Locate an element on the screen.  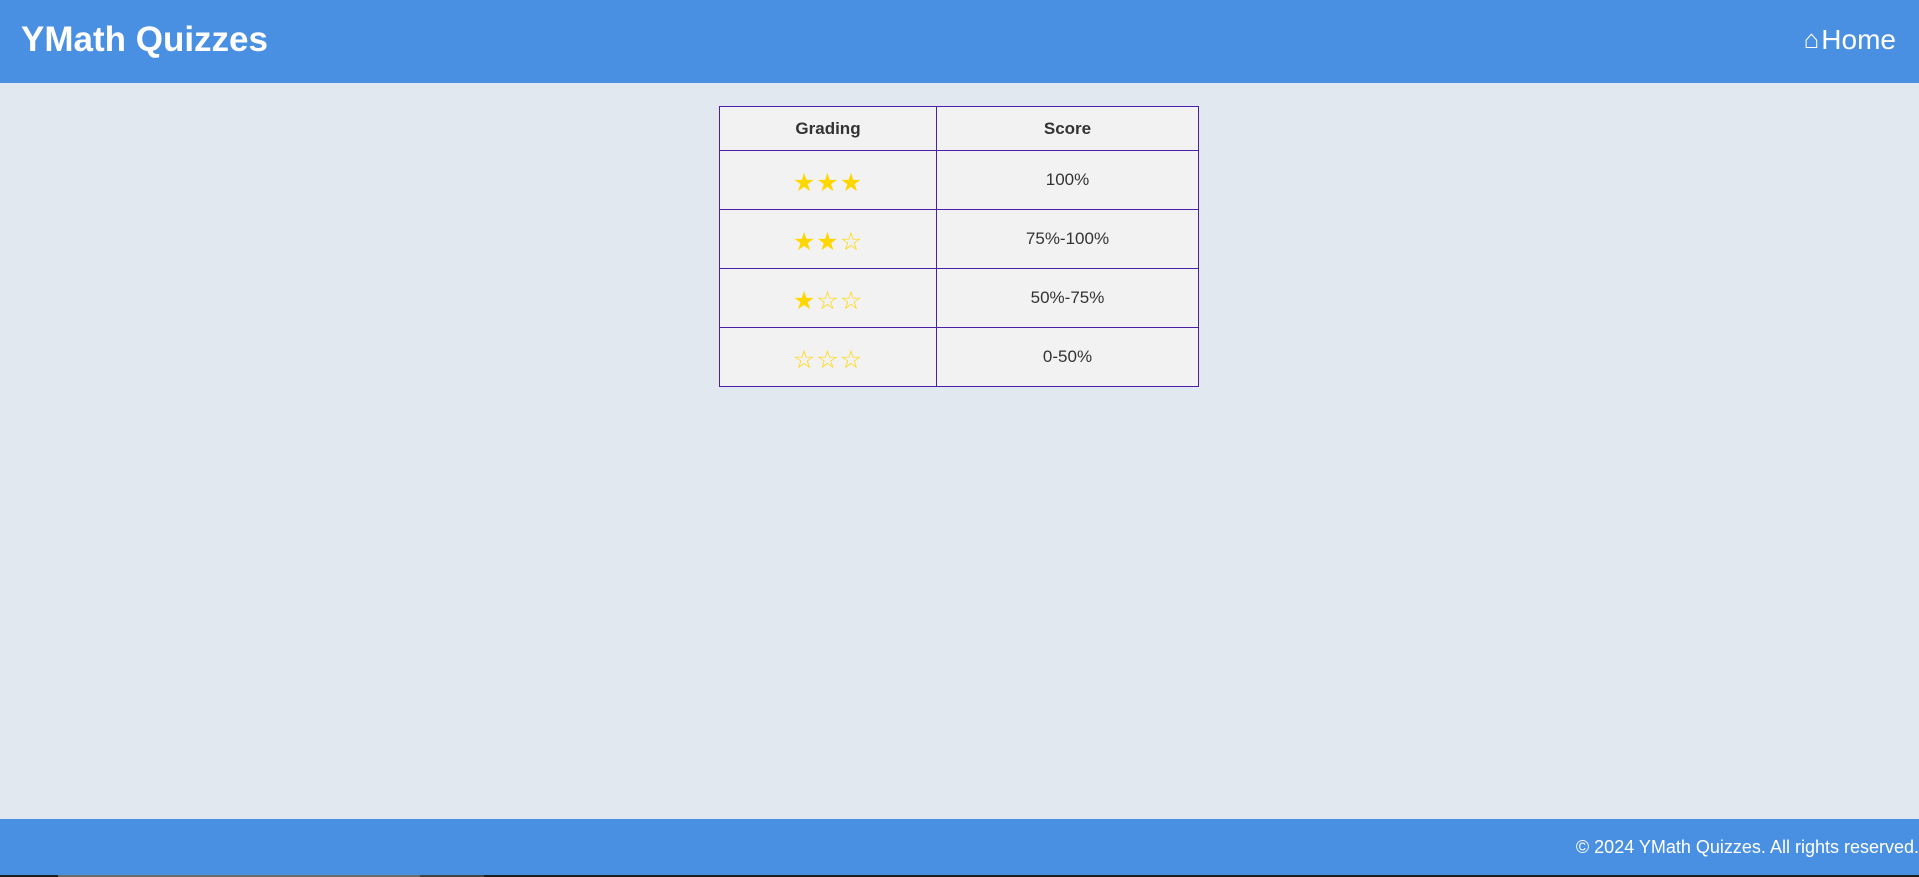
table-header-row: Grading Score is located at coordinates (959, 128).